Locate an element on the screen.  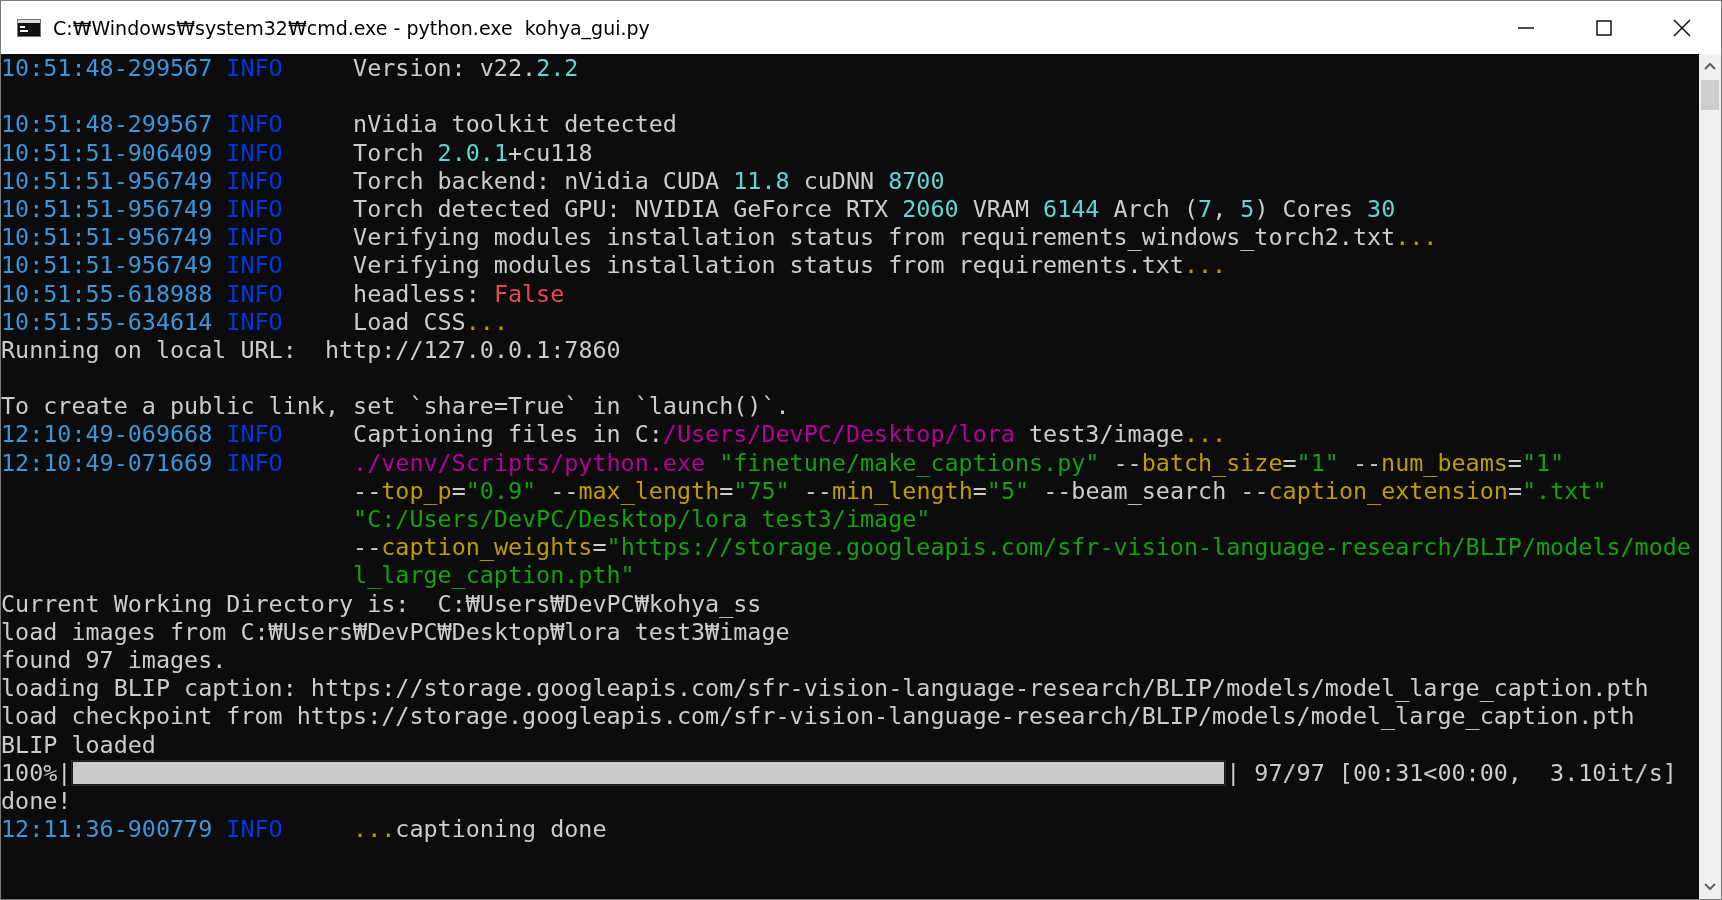
log-message: Torch detected GPU: NVIDIA GeForce RTX 2060 VRAM 6144 Arch (7, 5) Cores 30 is located at coordinates (874, 209).